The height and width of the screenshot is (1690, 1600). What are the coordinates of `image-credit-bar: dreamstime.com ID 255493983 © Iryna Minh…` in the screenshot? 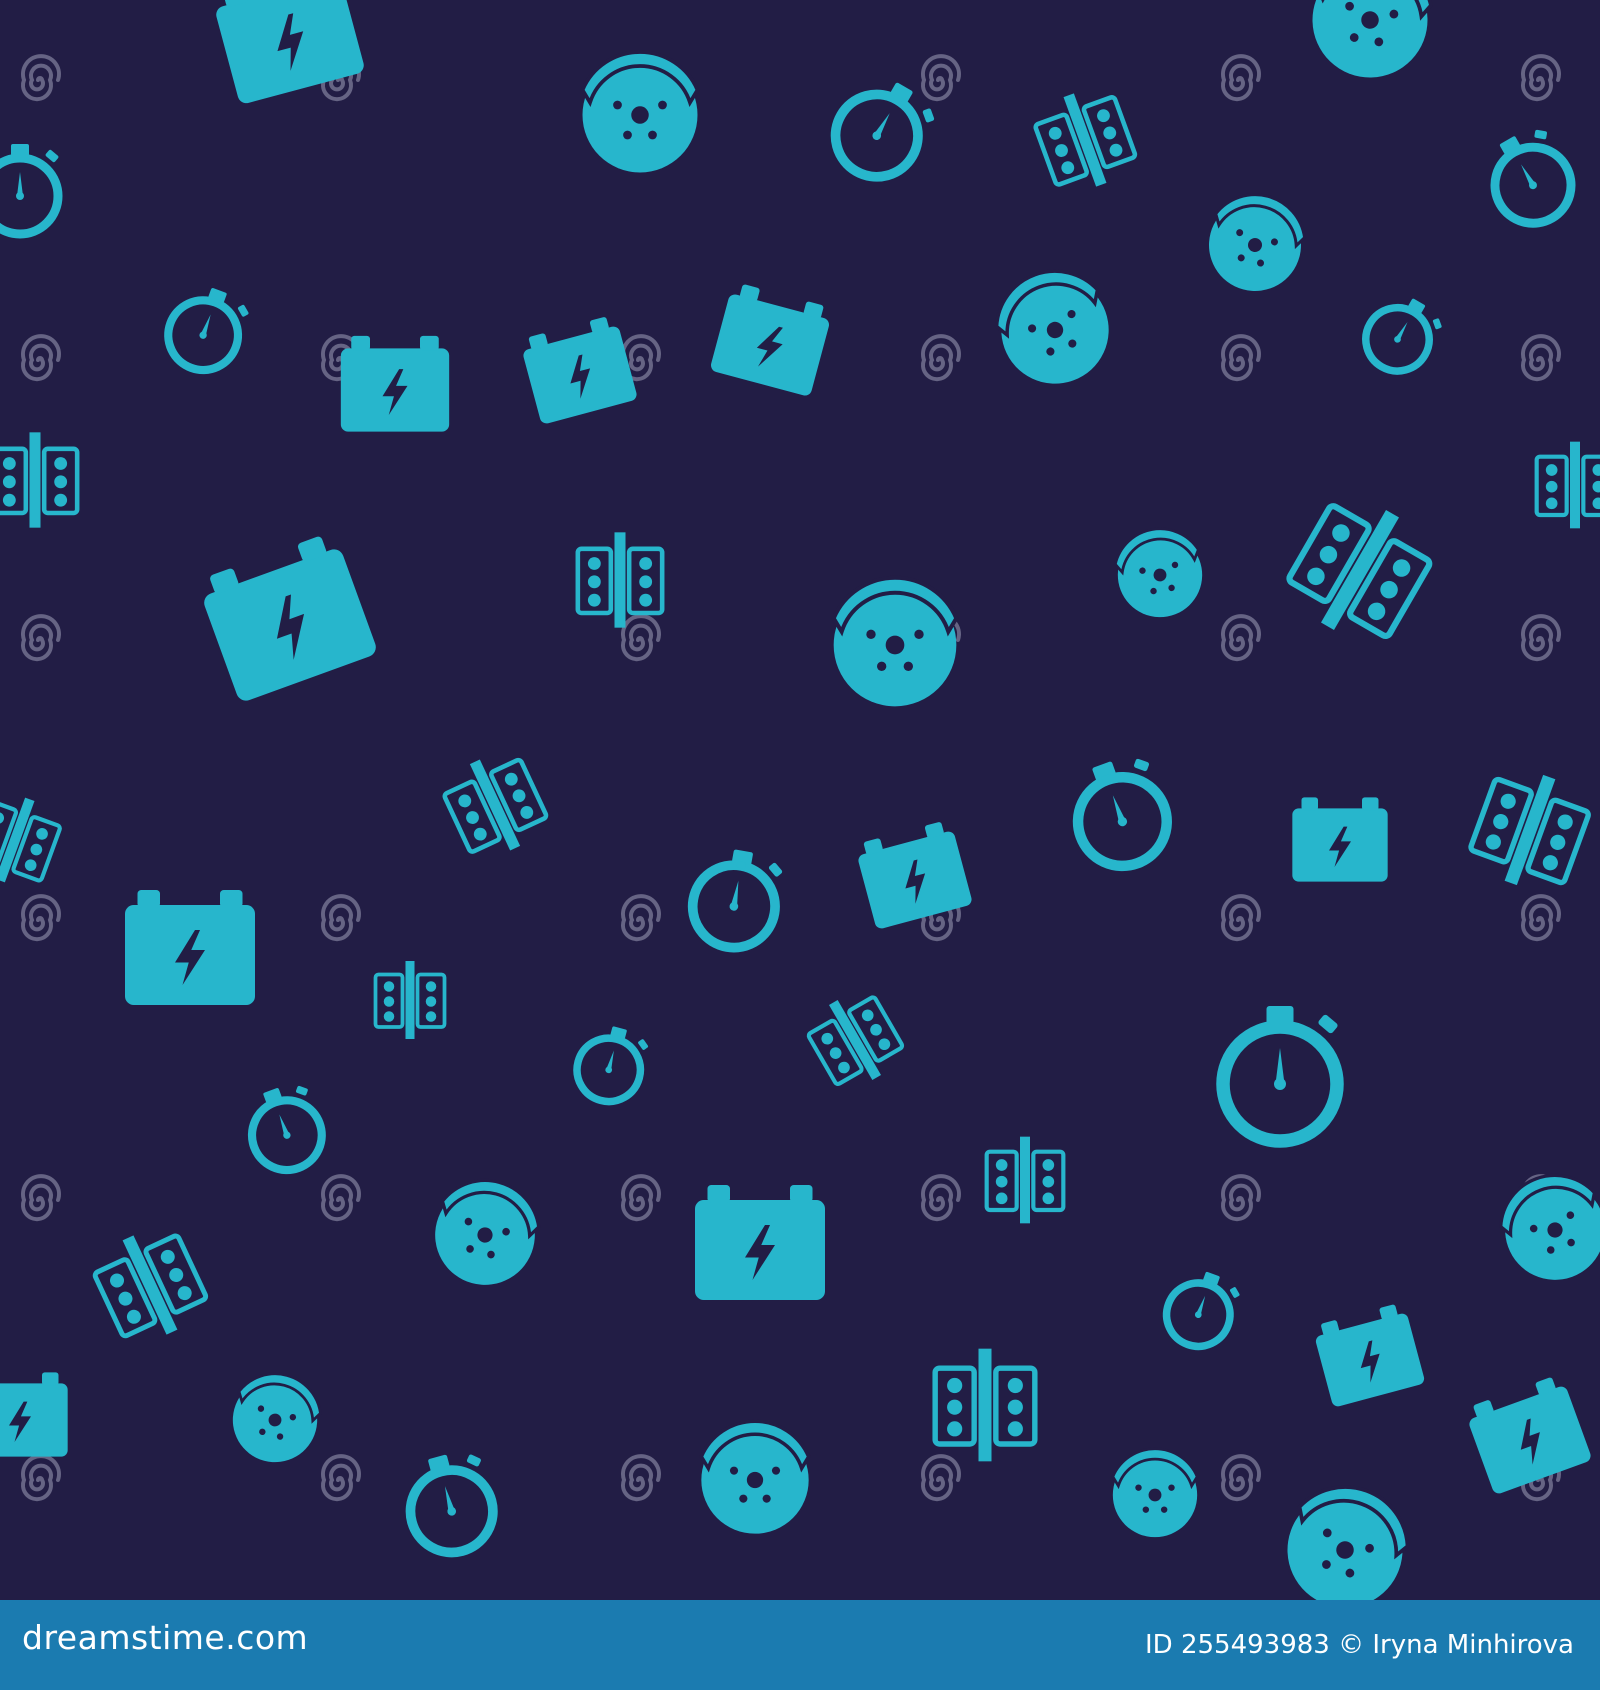 It's located at (800, 1645).